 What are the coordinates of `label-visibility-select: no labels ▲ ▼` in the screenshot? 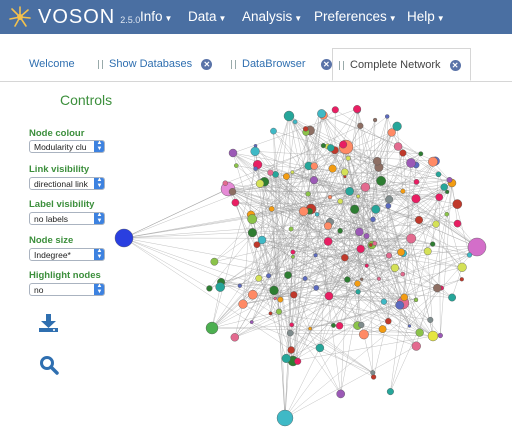 It's located at (67, 218).